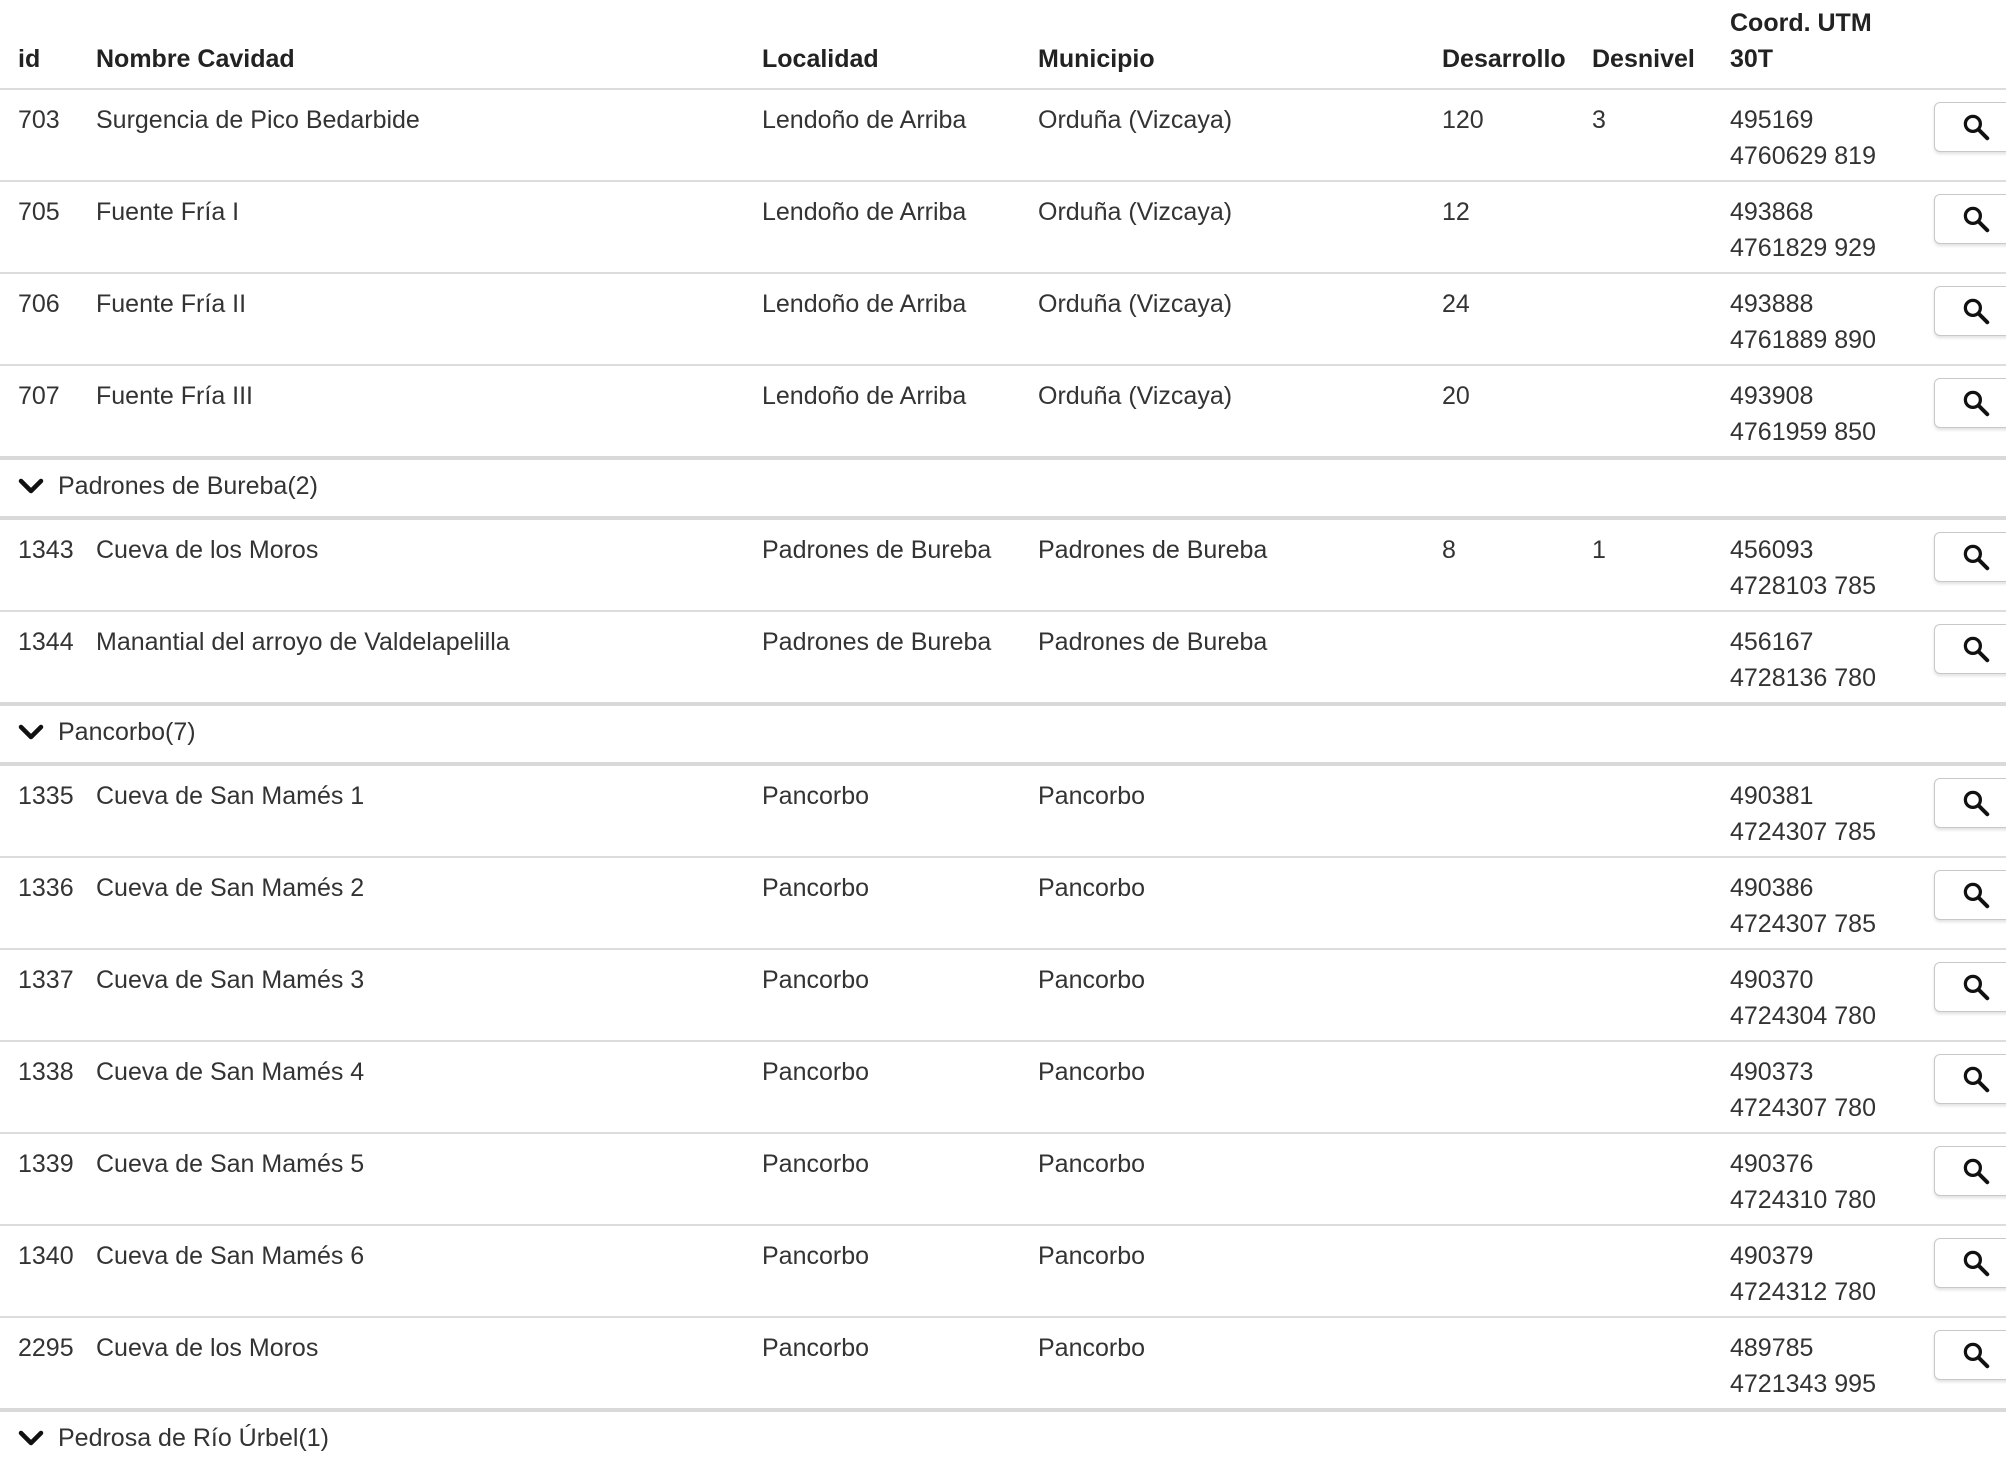  Describe the element at coordinates (429, 563) in the screenshot. I see `cell-nombre: Cueva de los Moros` at that location.